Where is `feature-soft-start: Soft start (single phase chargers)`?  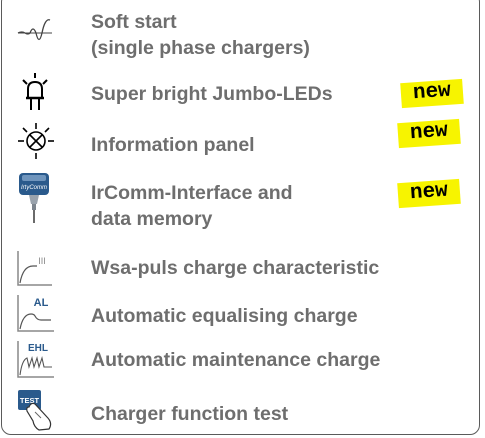 feature-soft-start: Soft start (single phase chargers) is located at coordinates (242, 34).